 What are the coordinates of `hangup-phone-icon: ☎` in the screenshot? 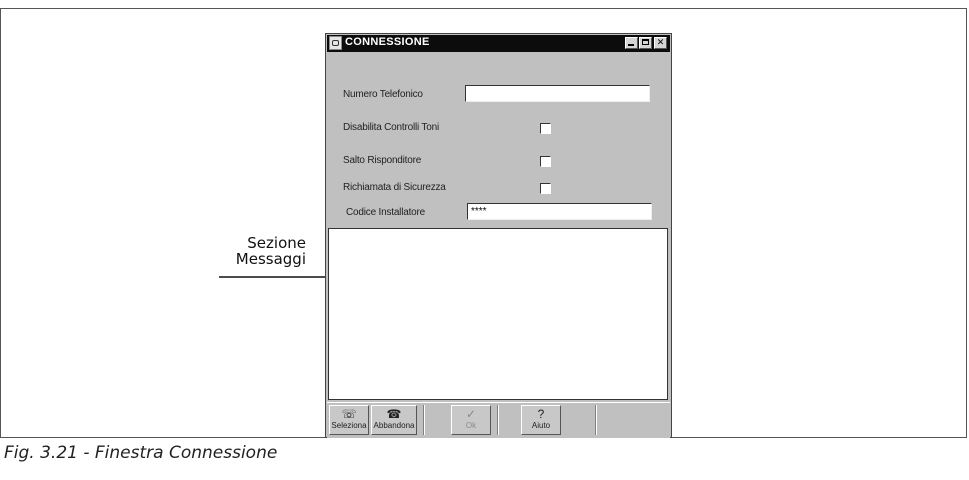 It's located at (394, 414).